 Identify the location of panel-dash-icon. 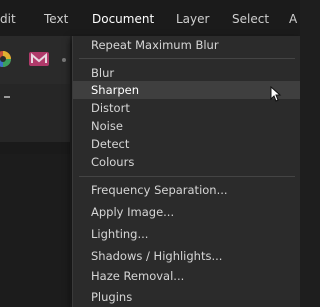
(7, 97).